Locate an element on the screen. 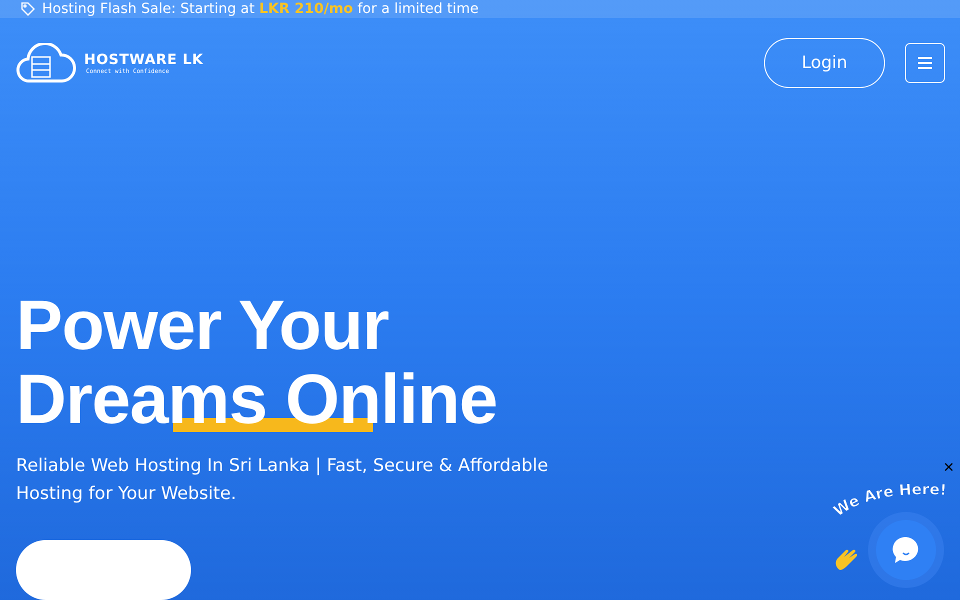 Image resolution: width=960 pixels, height=600 pixels. logo-name: HOSTWARE LK is located at coordinates (144, 60).